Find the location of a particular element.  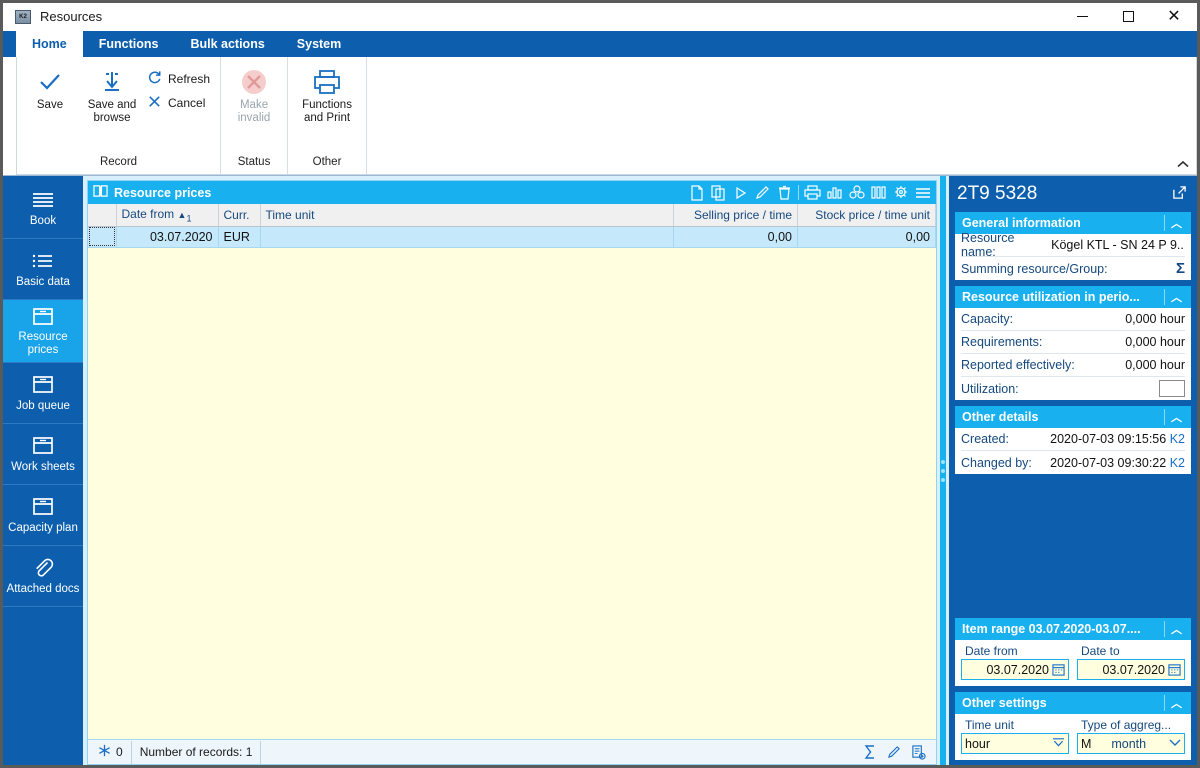

book-lines-icon is located at coordinates (43, 200).